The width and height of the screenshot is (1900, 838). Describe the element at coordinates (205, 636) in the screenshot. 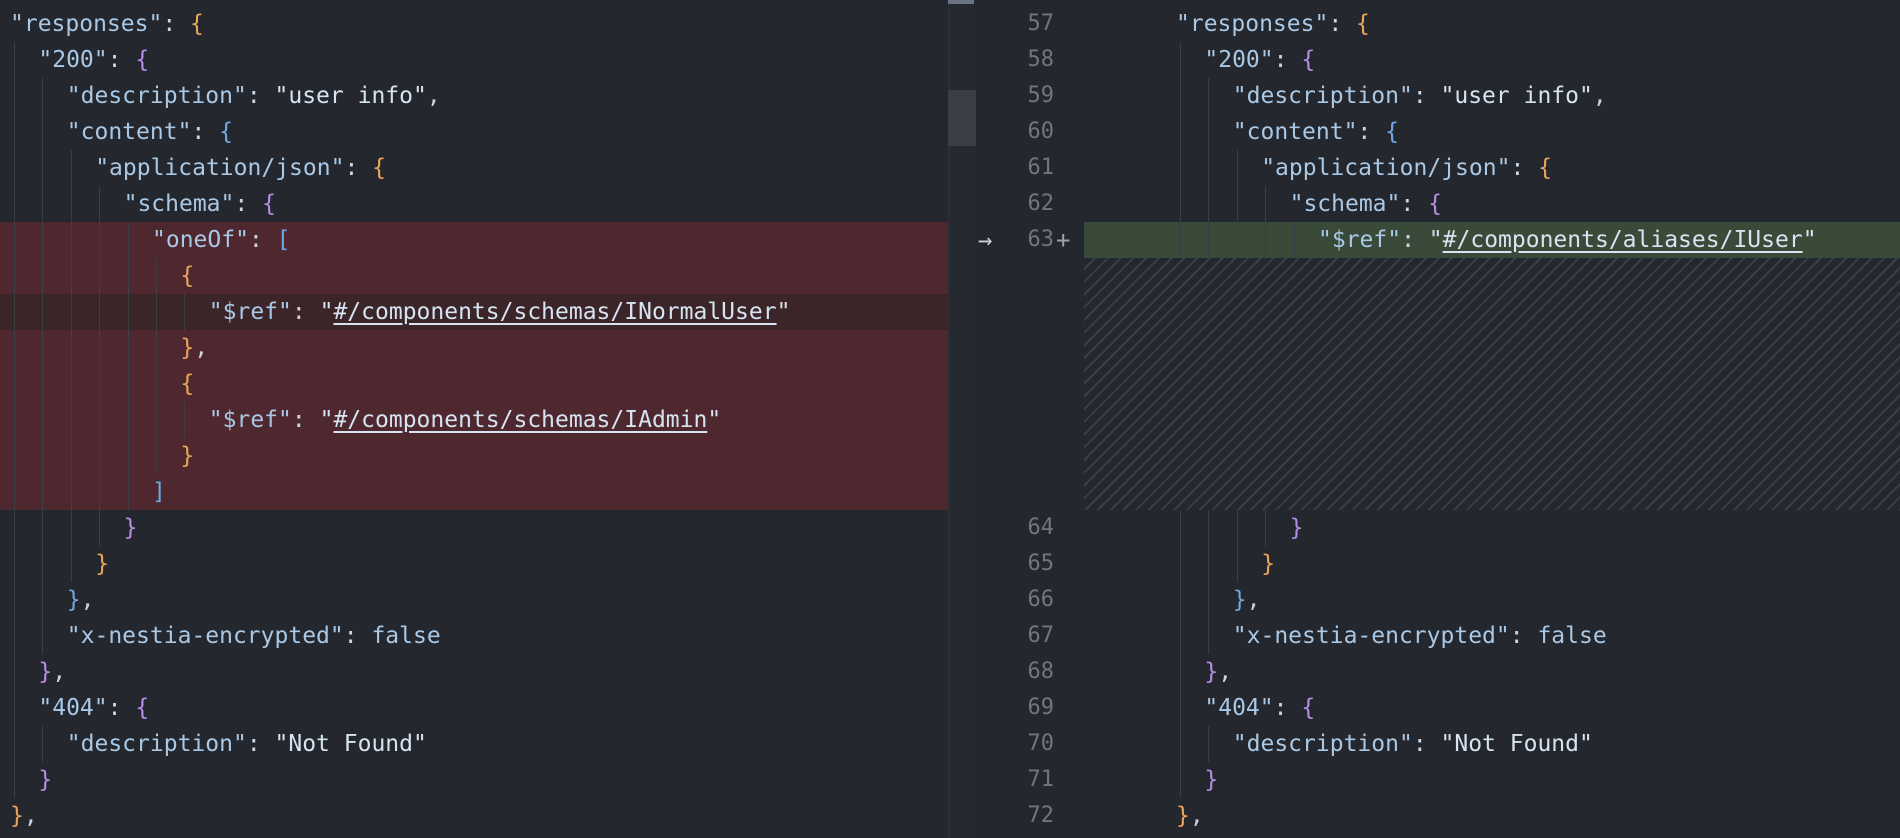

I see `json-key: "x-nestia-encrypted"` at that location.